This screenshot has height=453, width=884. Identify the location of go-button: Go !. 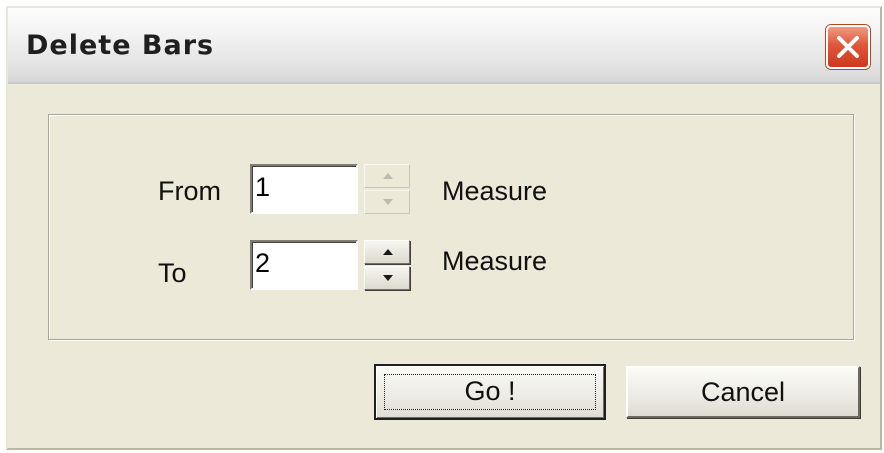
(490, 392).